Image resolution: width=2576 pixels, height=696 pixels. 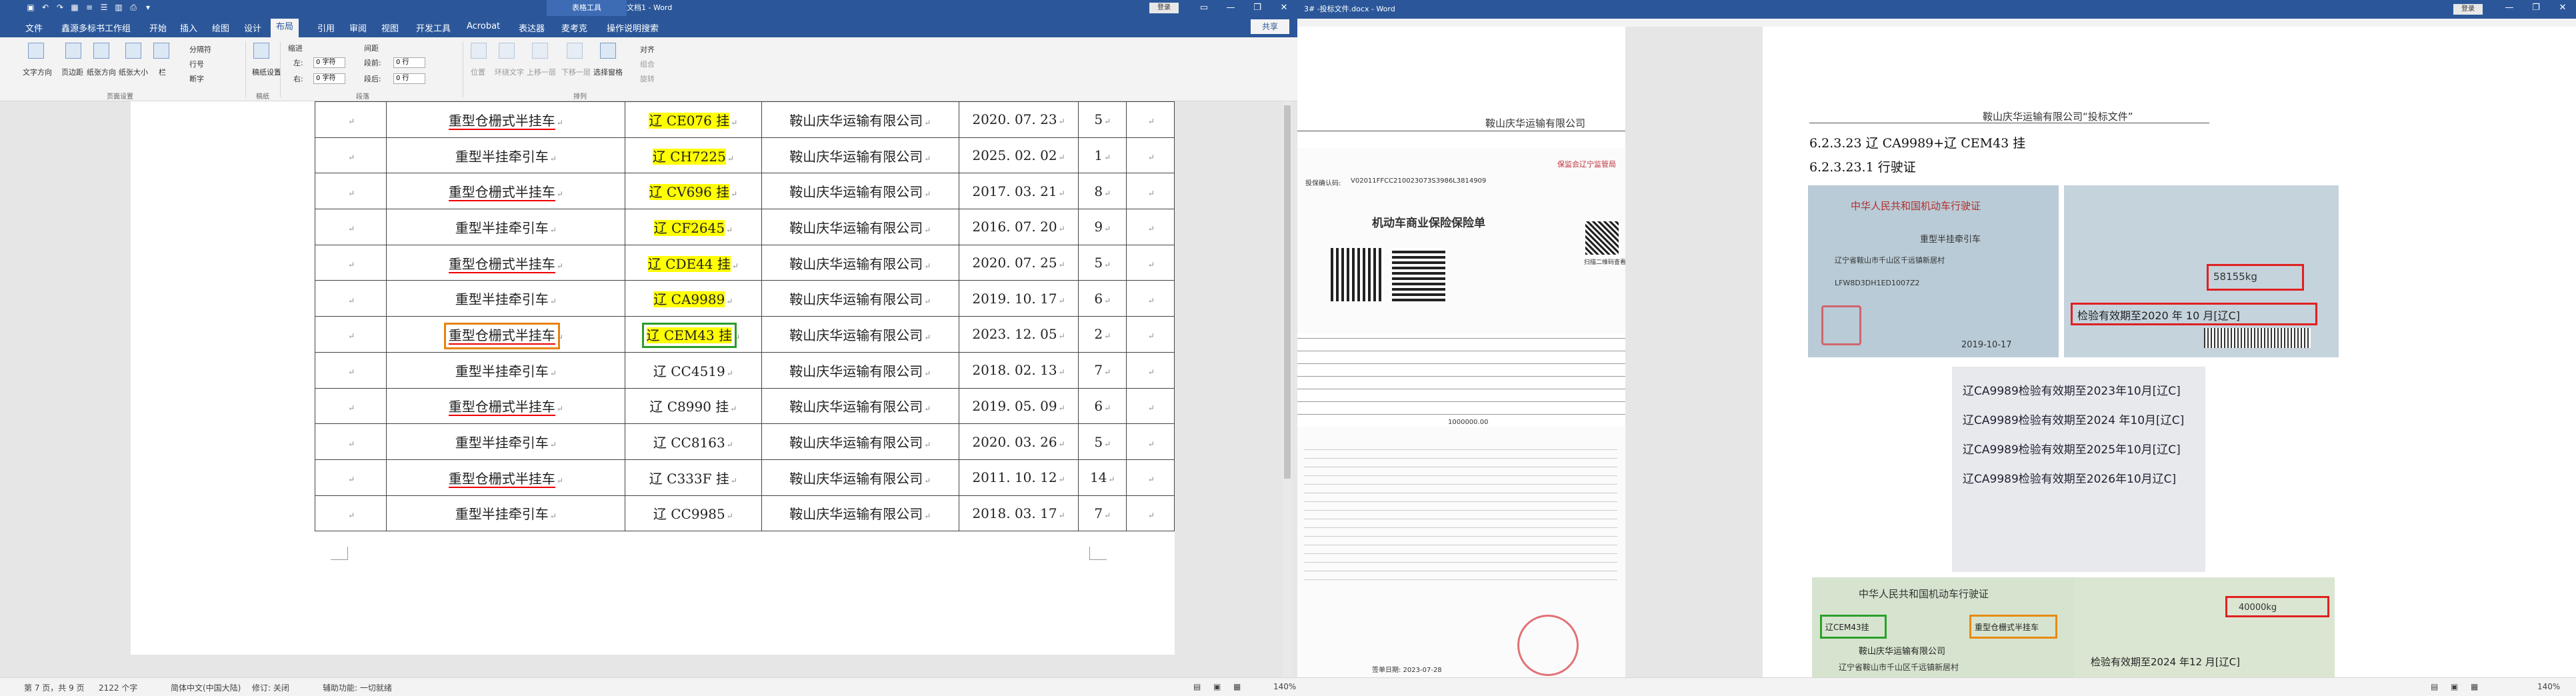 I want to click on tab-expr: 表达器, so click(x=532, y=27).